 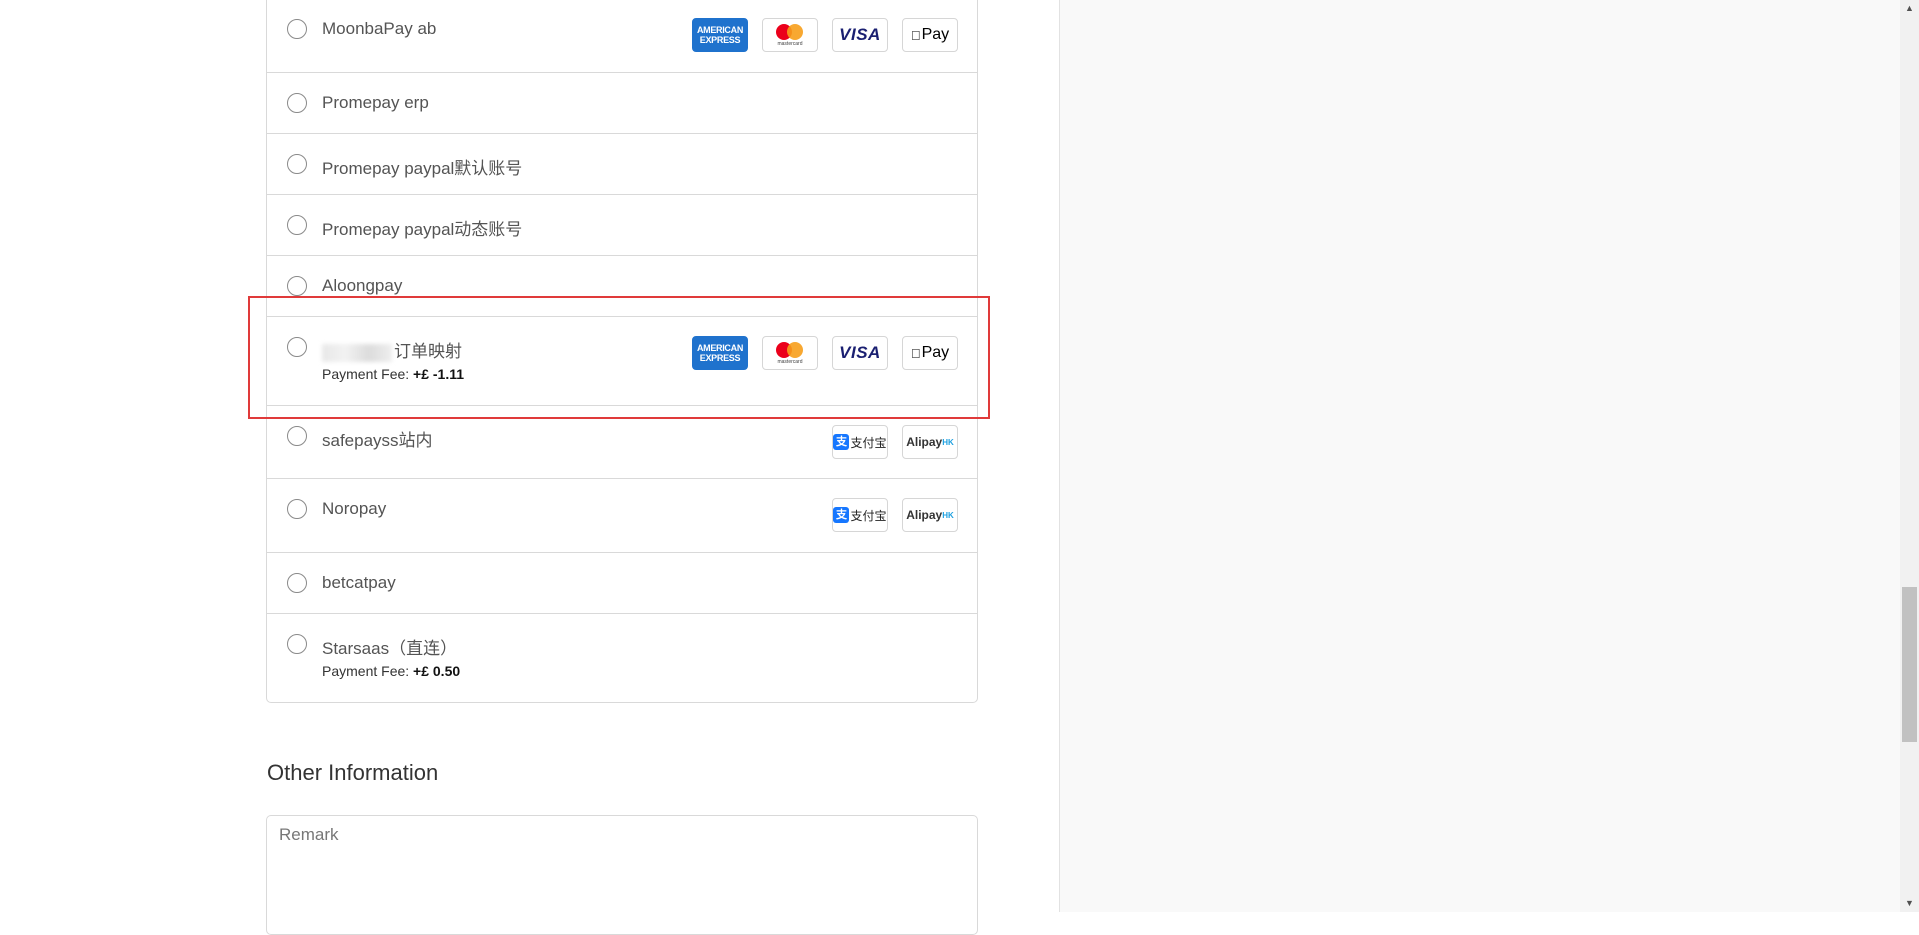 I want to click on mastercard-icon: mastercard, so click(x=790, y=35).